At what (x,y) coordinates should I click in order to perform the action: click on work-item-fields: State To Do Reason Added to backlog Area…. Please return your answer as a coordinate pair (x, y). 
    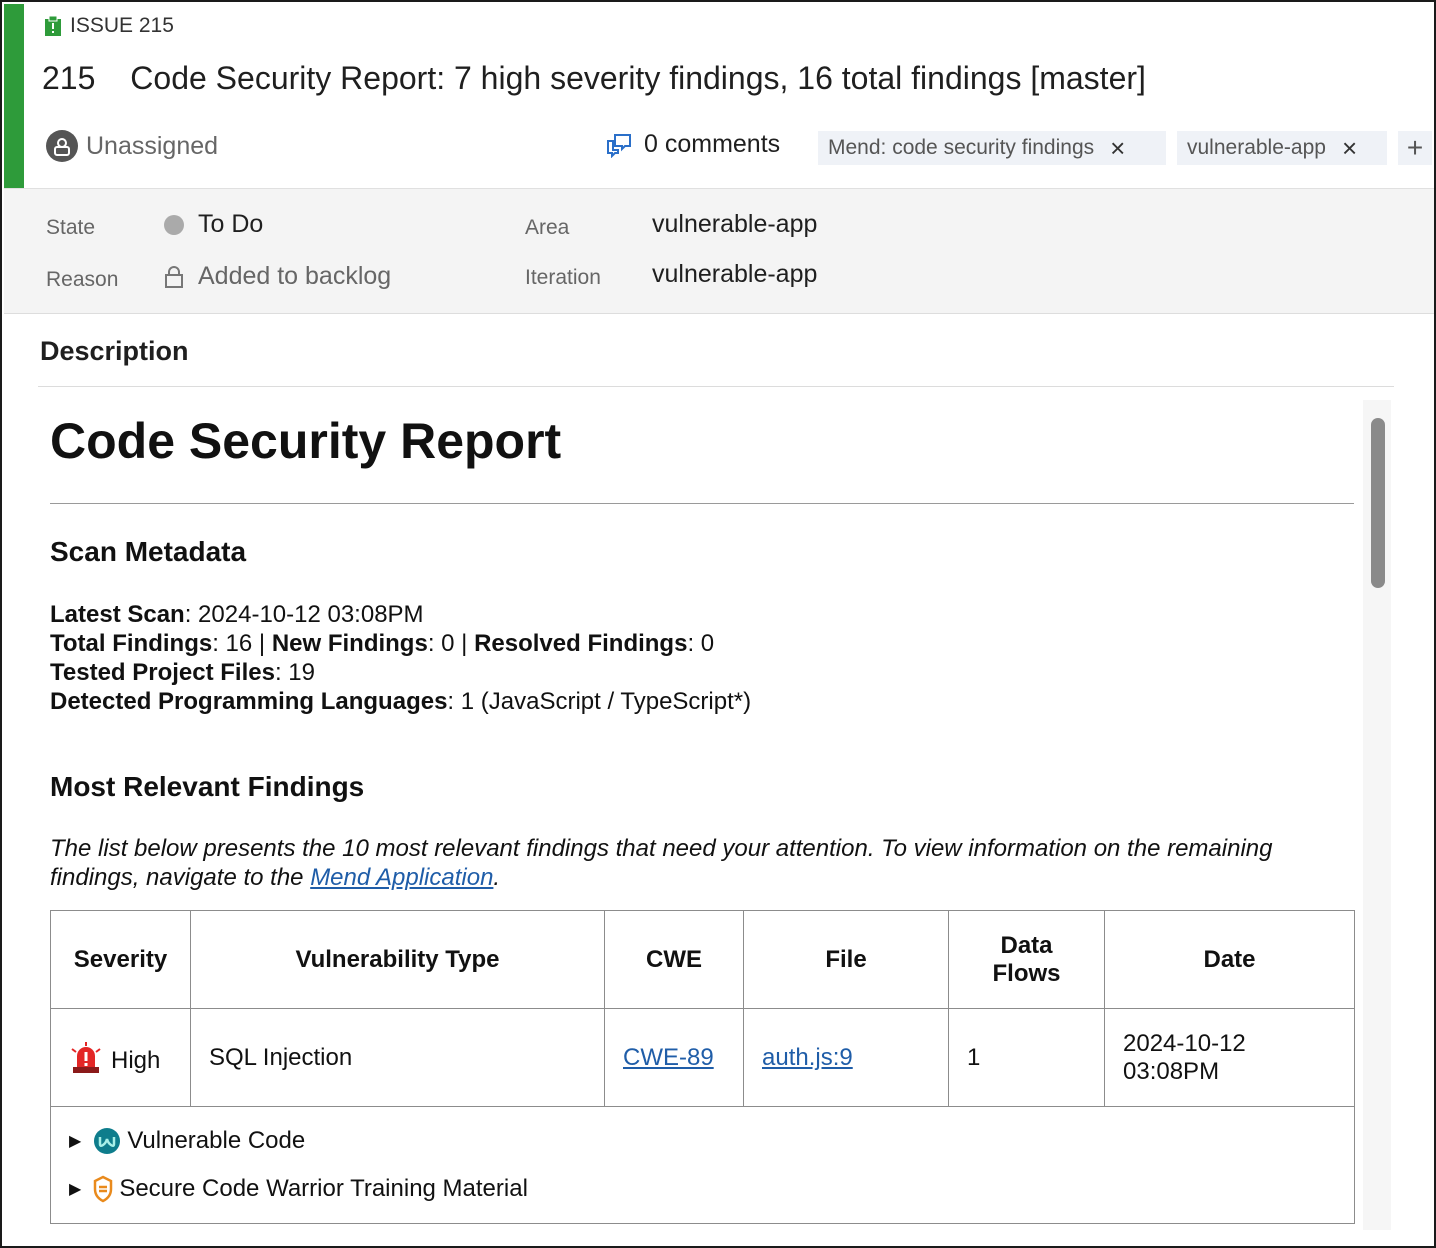
    Looking at the image, I should click on (719, 251).